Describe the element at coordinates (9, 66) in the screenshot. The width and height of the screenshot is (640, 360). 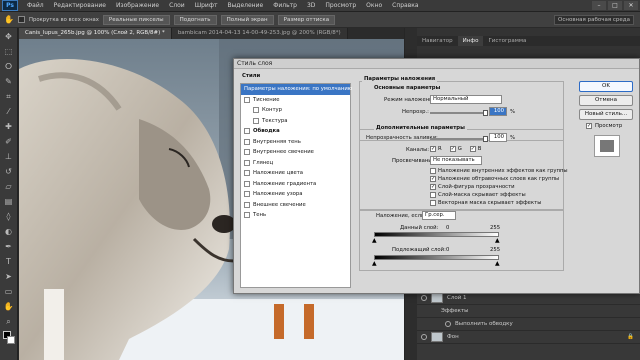
I see `lasso-tool-icon: ⵔ` at that location.